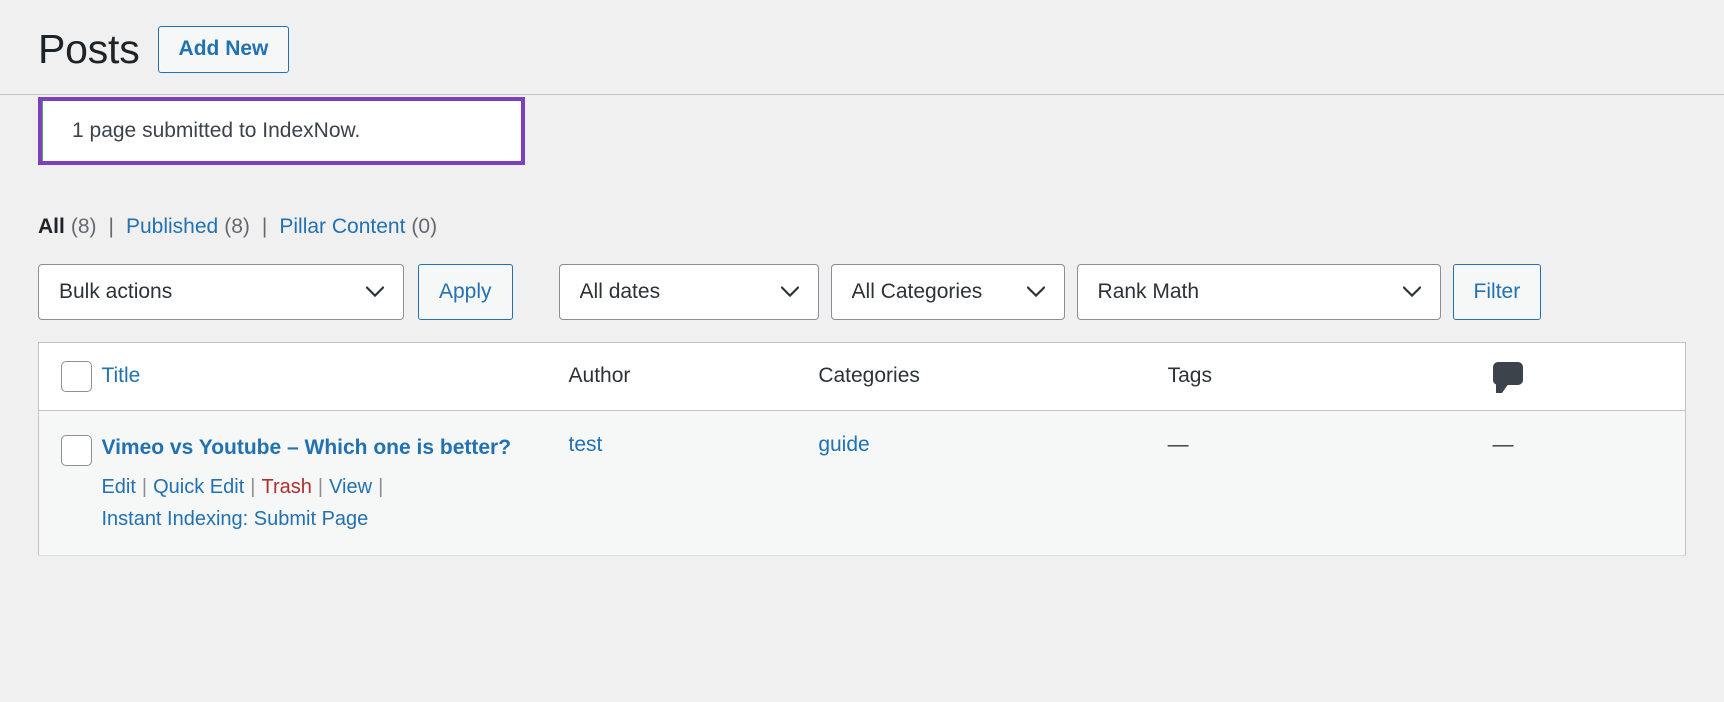 The image size is (1724, 702). I want to click on rank-math-filter-select: Rank Math, so click(1258, 291).